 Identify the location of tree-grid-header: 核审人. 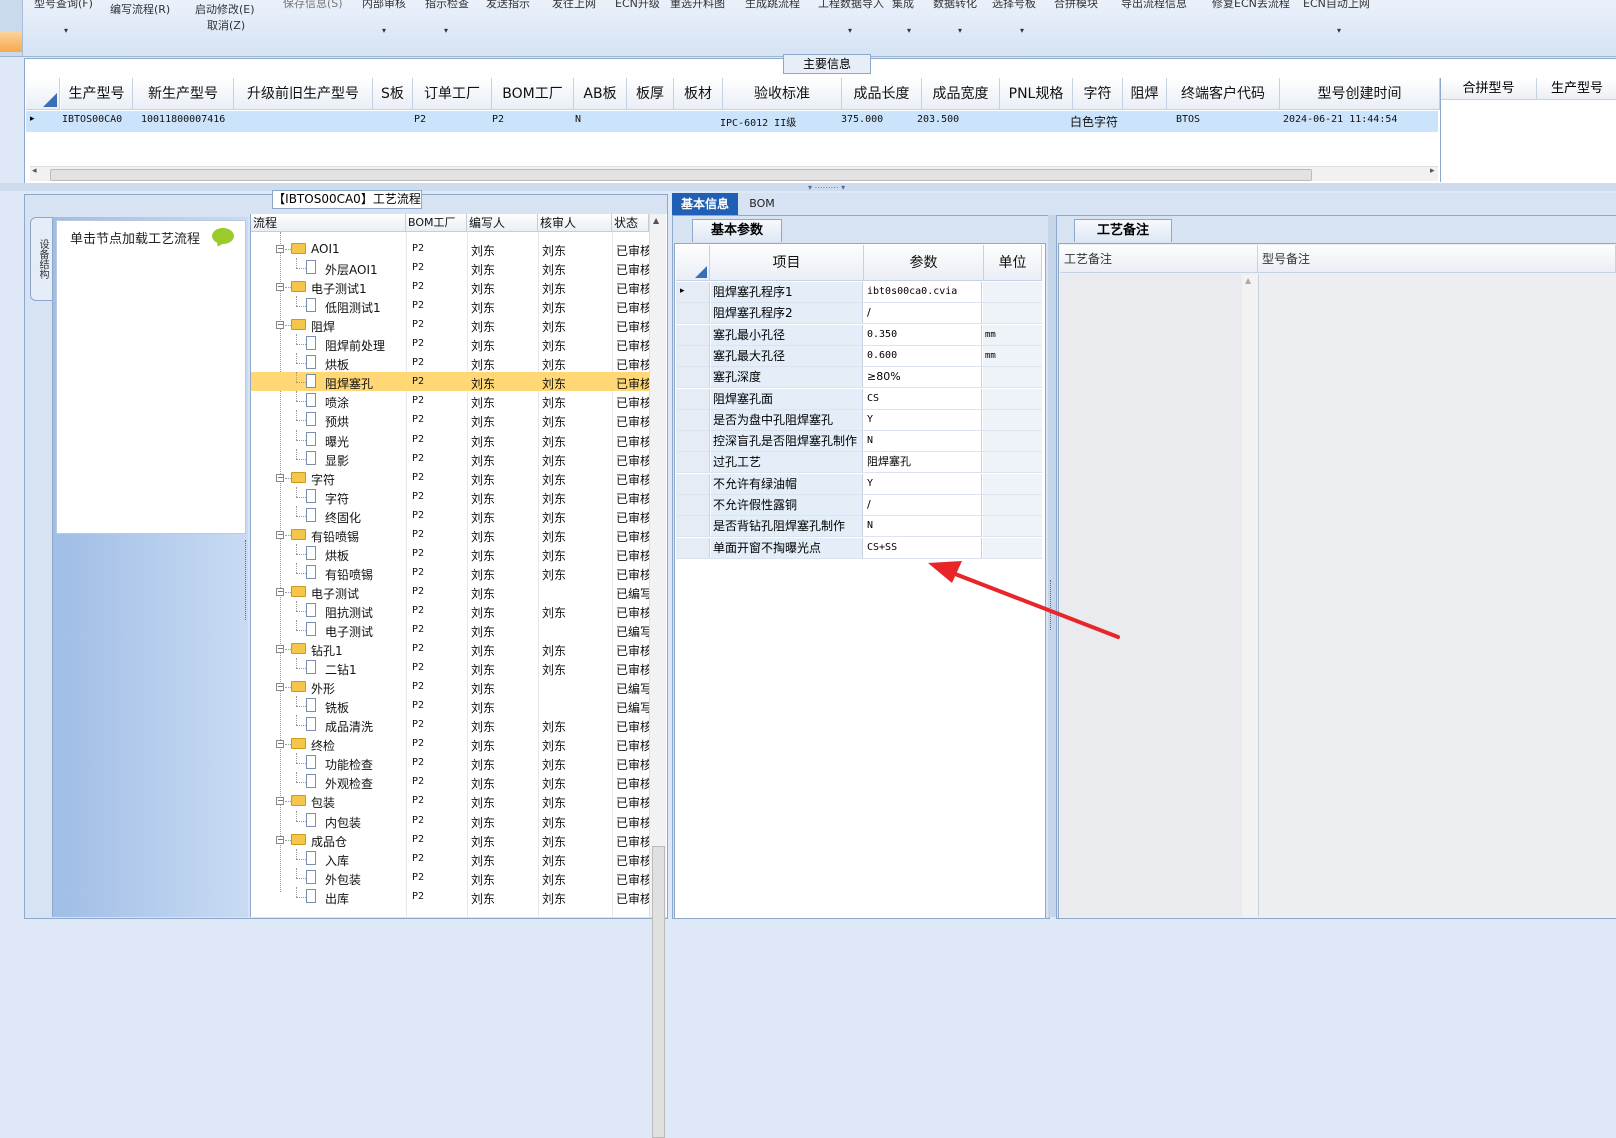
(575, 223).